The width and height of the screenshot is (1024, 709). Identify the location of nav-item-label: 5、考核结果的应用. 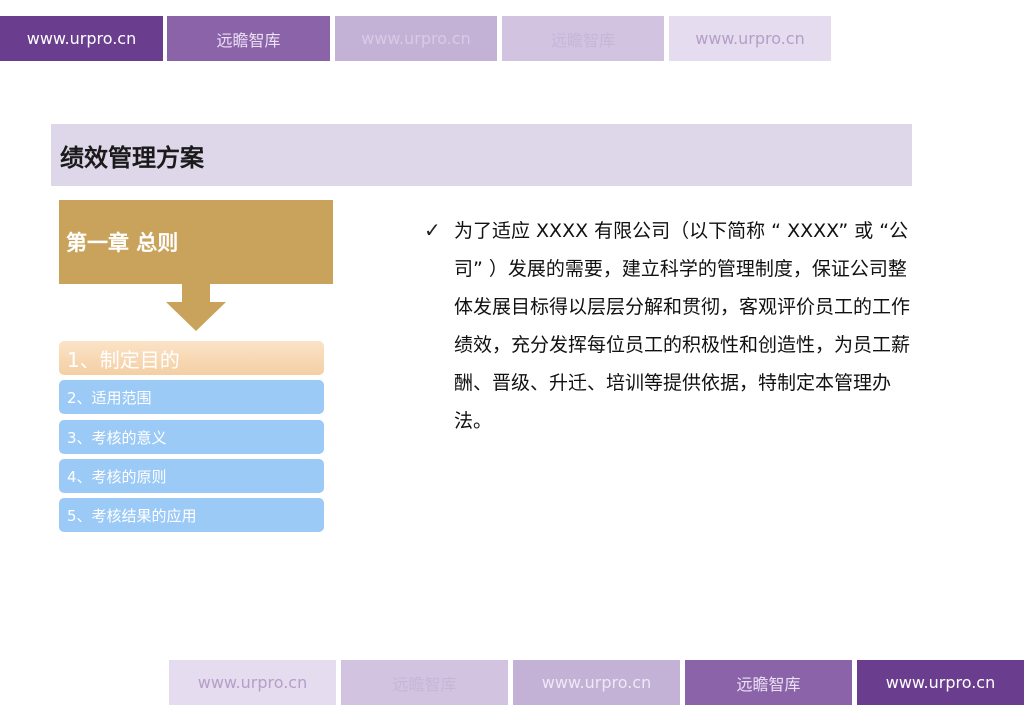
(132, 515).